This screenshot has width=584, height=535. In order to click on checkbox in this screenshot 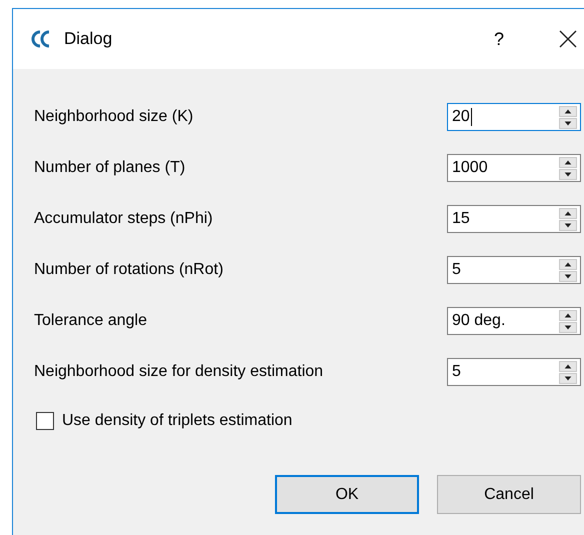, I will do `click(45, 421)`.